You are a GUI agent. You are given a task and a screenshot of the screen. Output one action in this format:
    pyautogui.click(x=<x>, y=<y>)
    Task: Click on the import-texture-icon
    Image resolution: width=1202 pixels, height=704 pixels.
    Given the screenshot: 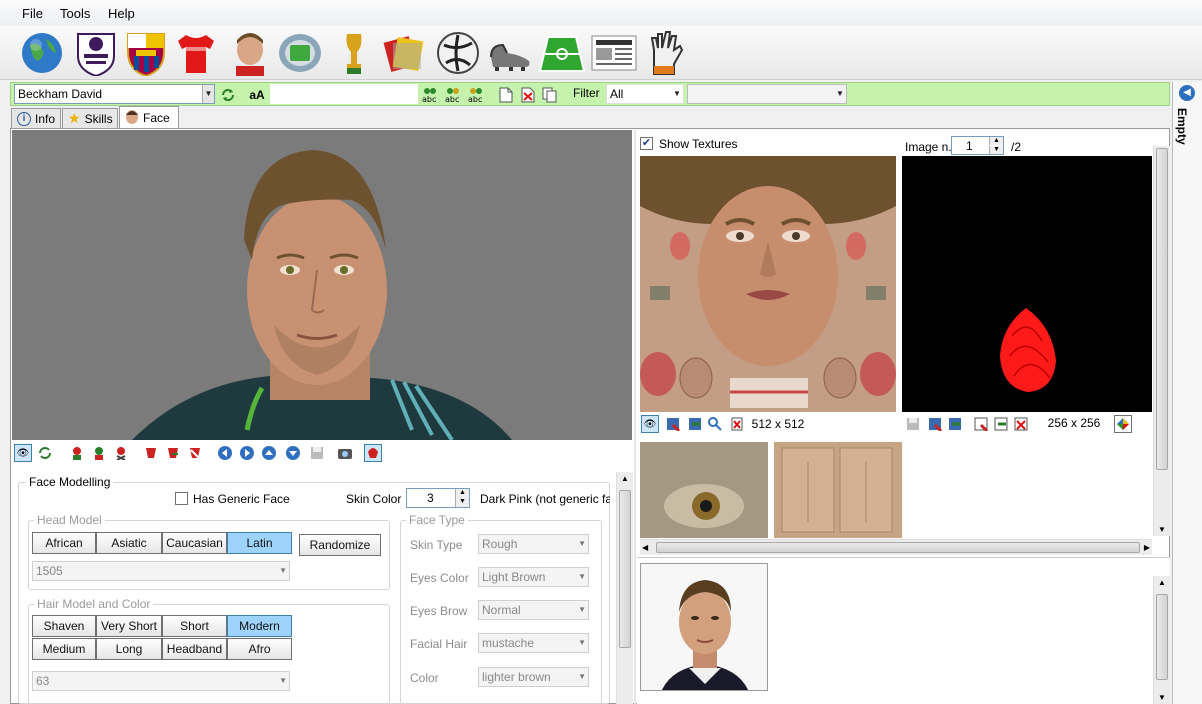 What is the action you would take?
    pyautogui.click(x=695, y=424)
    